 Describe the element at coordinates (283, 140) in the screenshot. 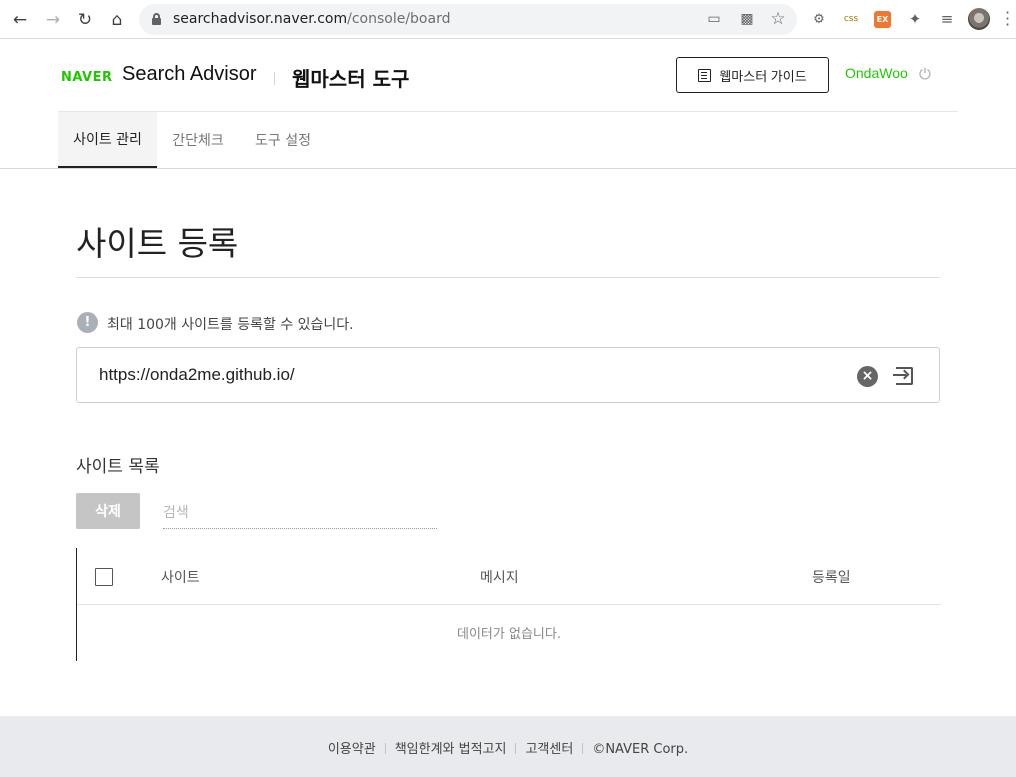

I see `tab-tool-settings: 도구 설정` at that location.